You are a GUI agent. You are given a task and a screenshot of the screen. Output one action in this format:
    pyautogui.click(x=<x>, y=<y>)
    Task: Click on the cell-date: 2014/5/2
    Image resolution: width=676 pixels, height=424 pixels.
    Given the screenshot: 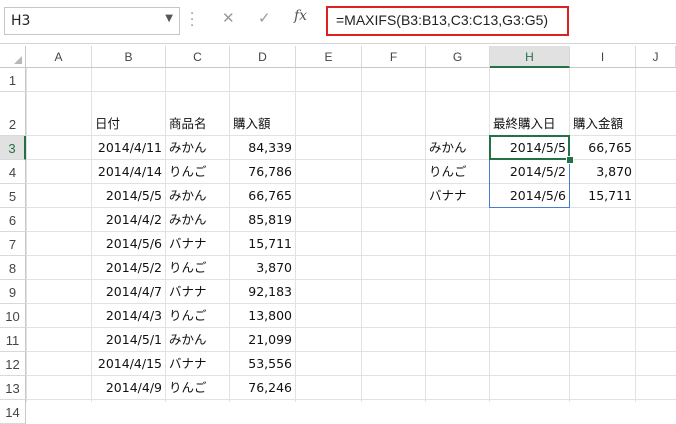 What is the action you would take?
    pyautogui.click(x=129, y=268)
    